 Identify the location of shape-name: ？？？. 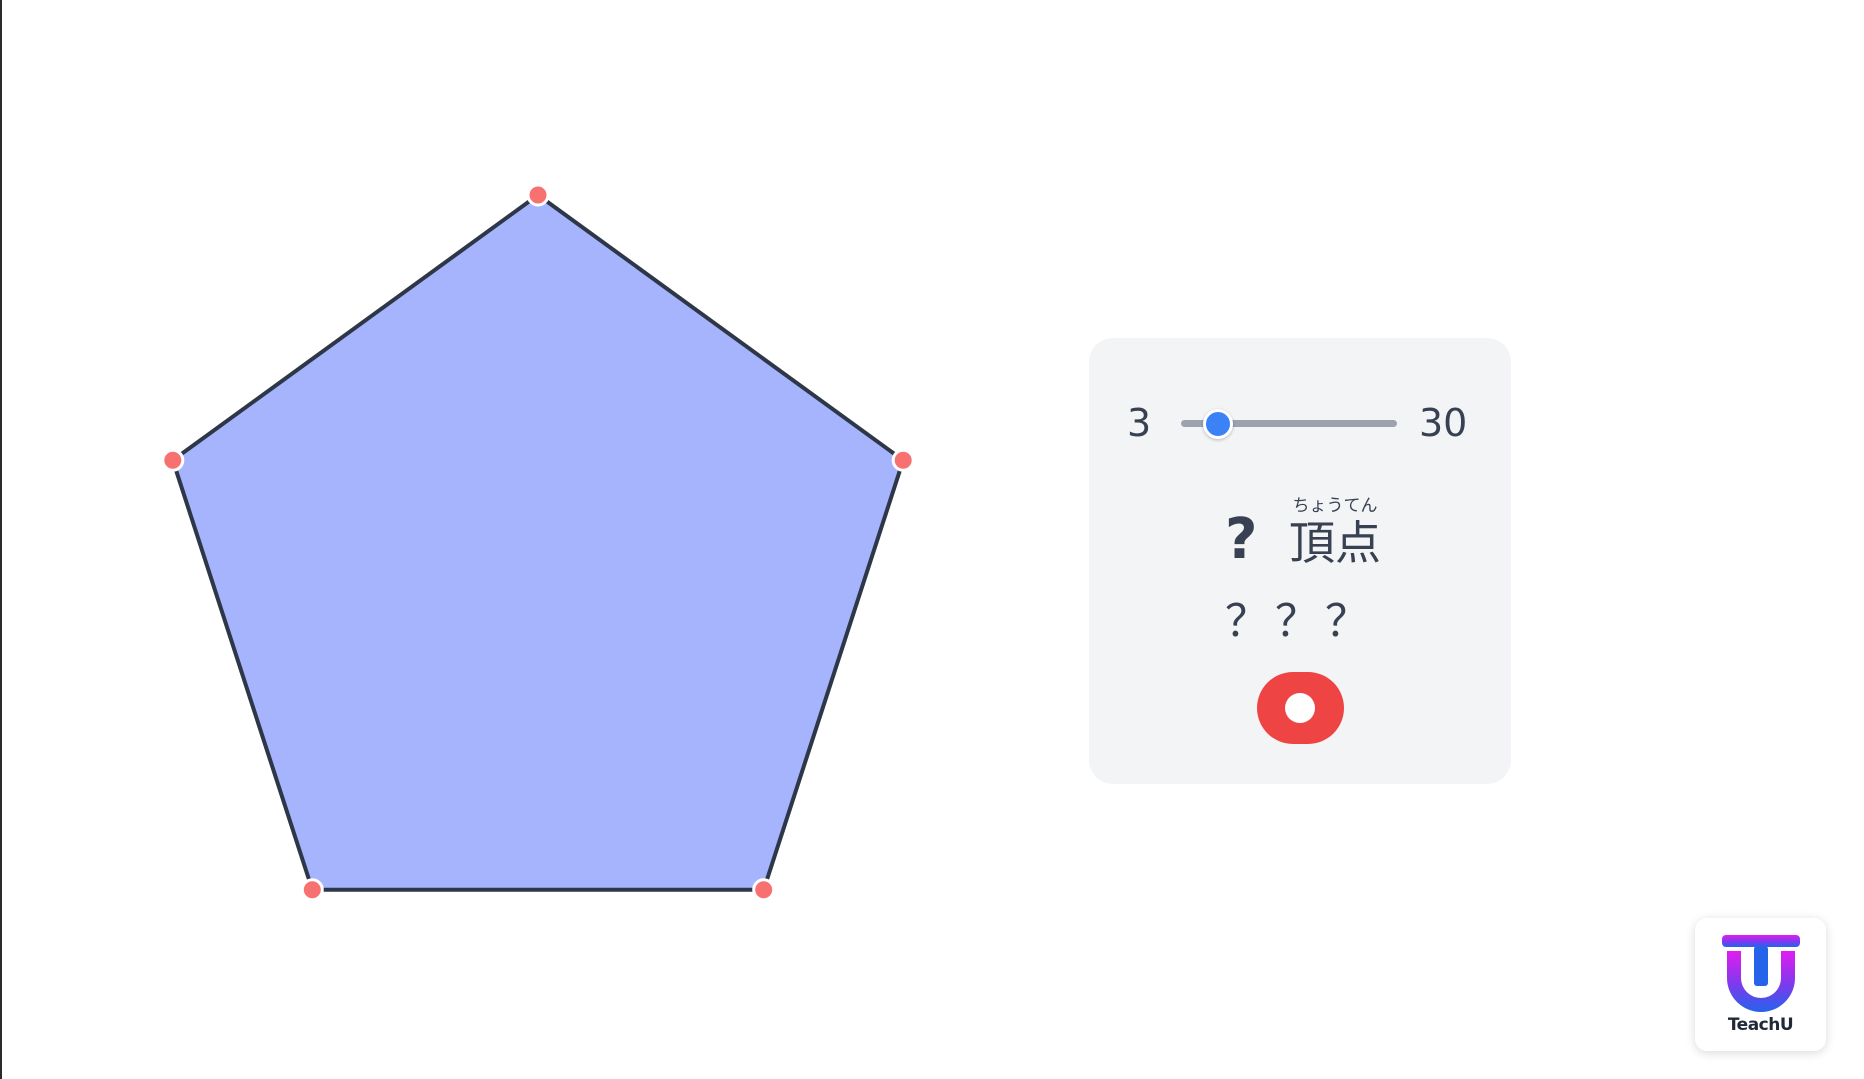
(1300, 621).